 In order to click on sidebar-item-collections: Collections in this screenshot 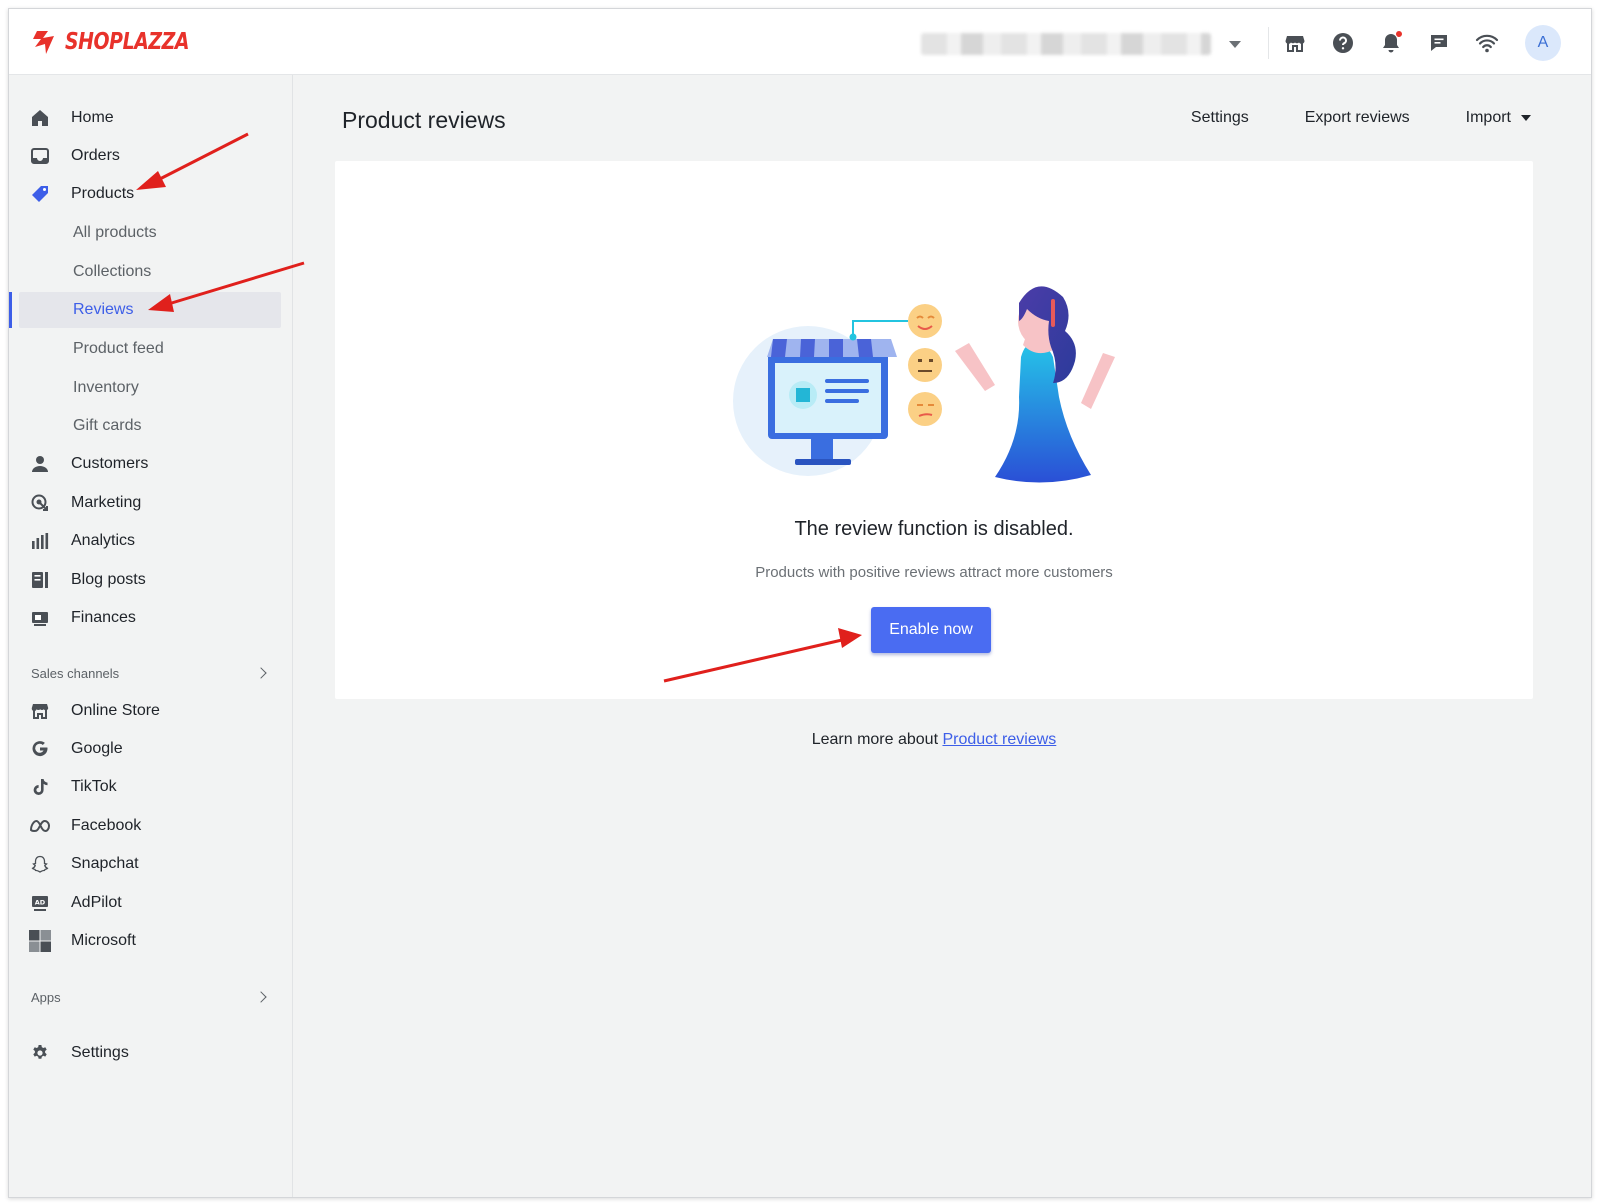, I will do `click(150, 272)`.